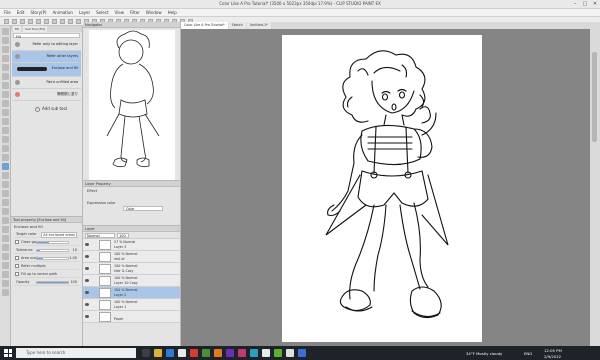 This screenshot has height=360, width=600. What do you see at coordinates (595, 4) in the screenshot?
I see `close-button: ✕` at bounding box center [595, 4].